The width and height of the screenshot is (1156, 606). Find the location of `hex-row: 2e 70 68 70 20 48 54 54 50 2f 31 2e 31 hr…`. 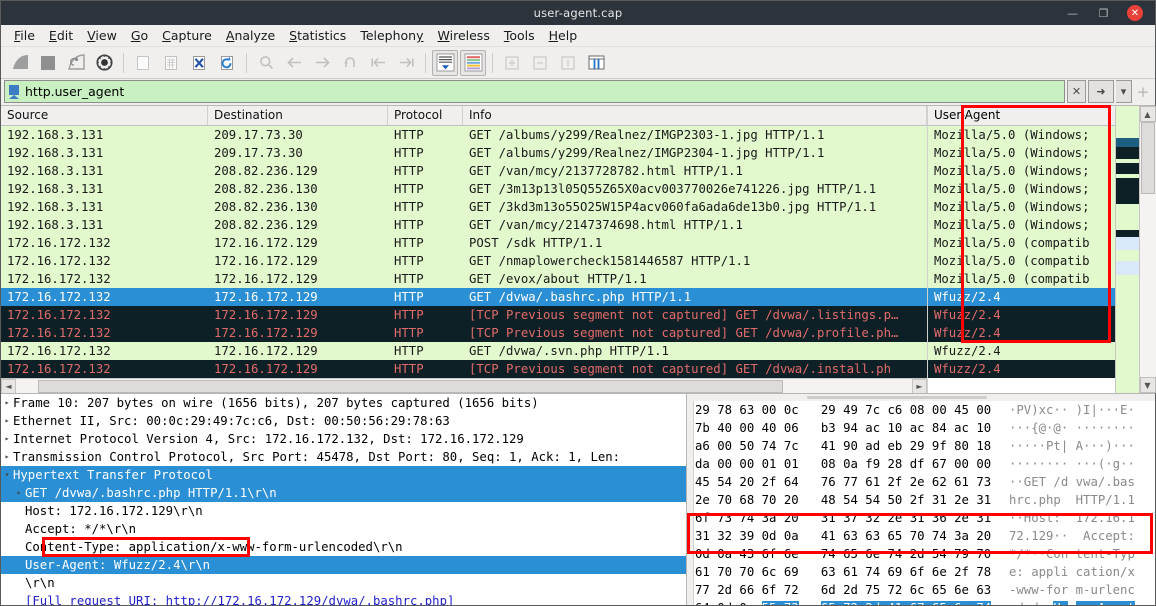

hex-row: 2e 70 68 70 20 48 54 54 50 2f 31 2e 31 hr… is located at coordinates (921, 500).